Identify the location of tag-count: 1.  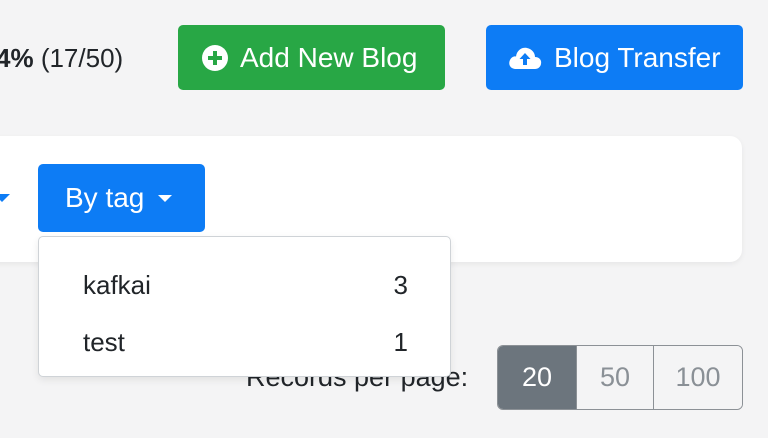
(400, 342).